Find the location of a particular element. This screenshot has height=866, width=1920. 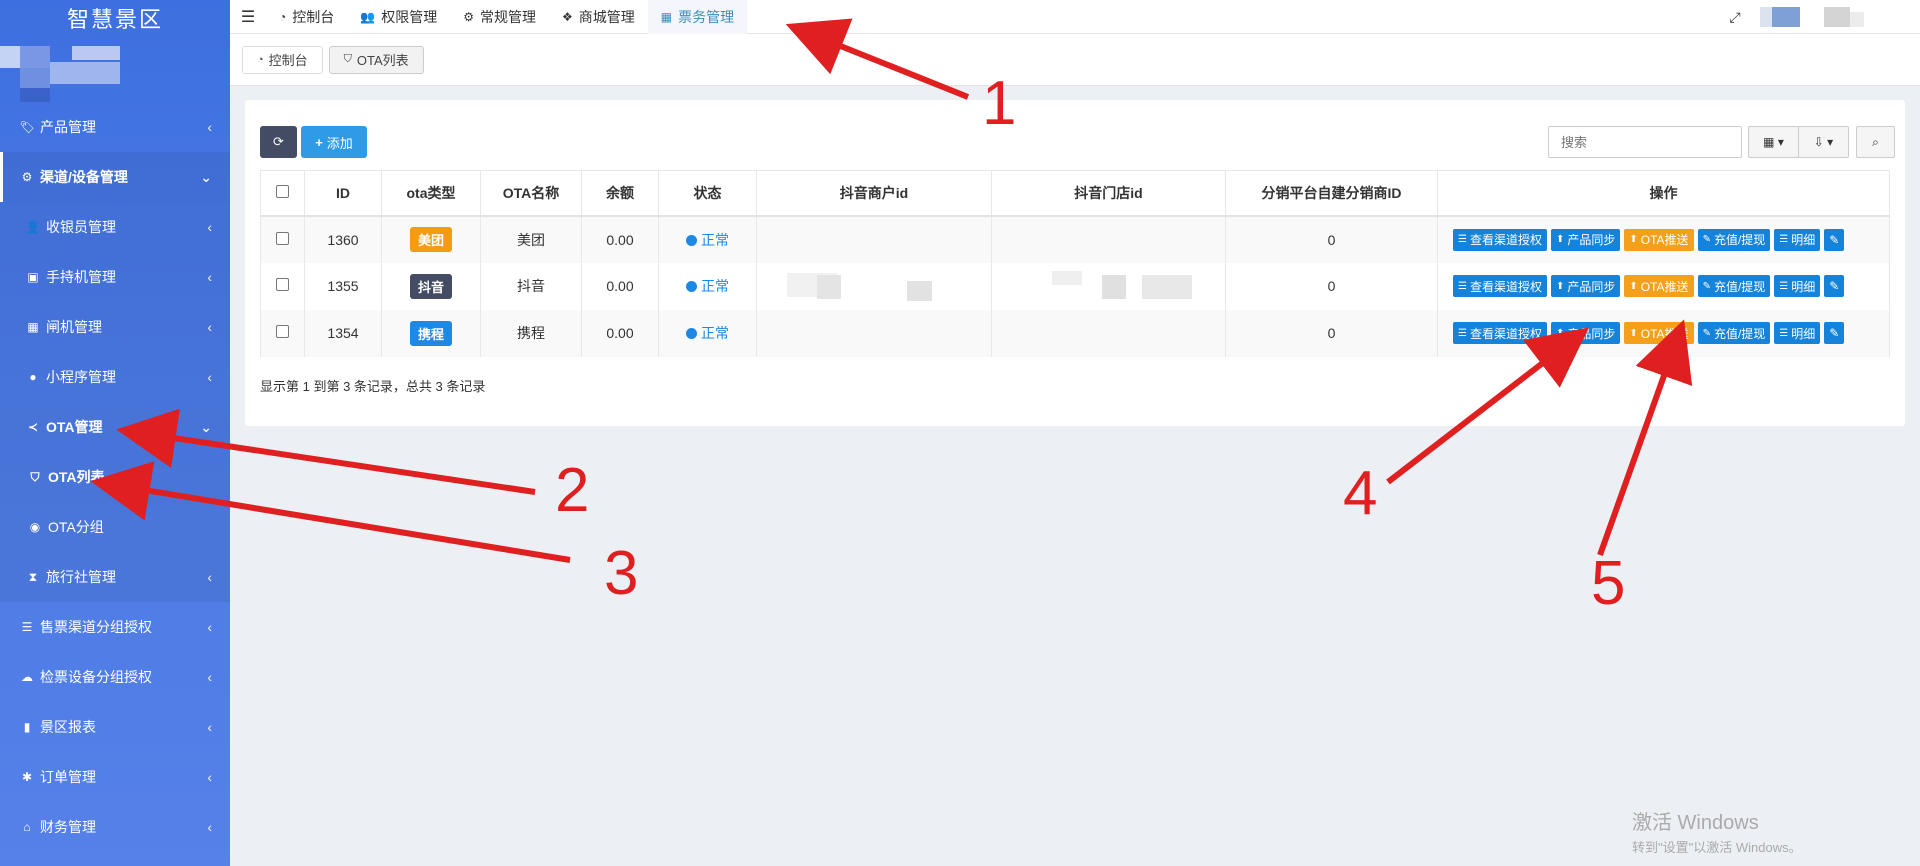

annotation-number-2: 2 is located at coordinates (572, 490).